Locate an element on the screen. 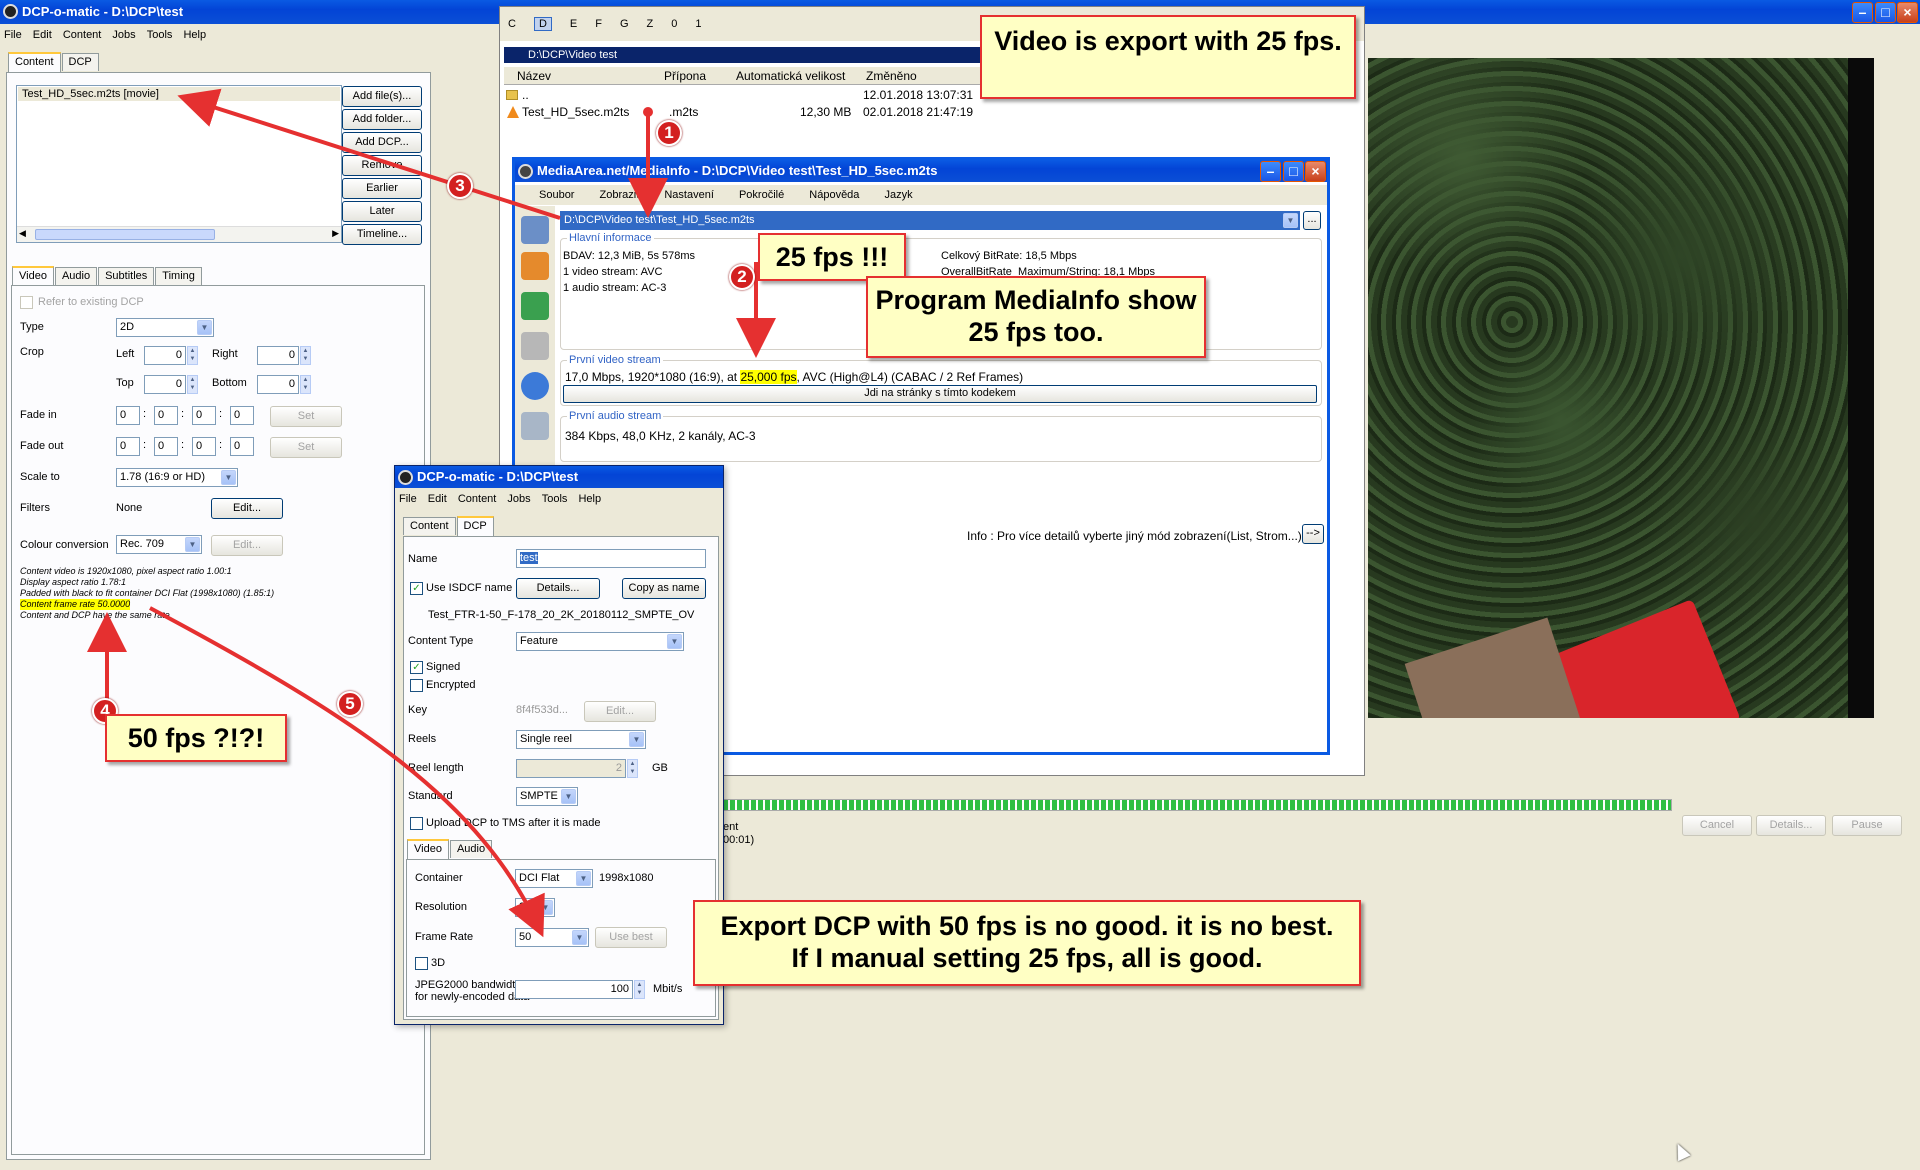  callout-export-line-2: If I manual setting 25 fps, all is good. is located at coordinates (1027, 958).